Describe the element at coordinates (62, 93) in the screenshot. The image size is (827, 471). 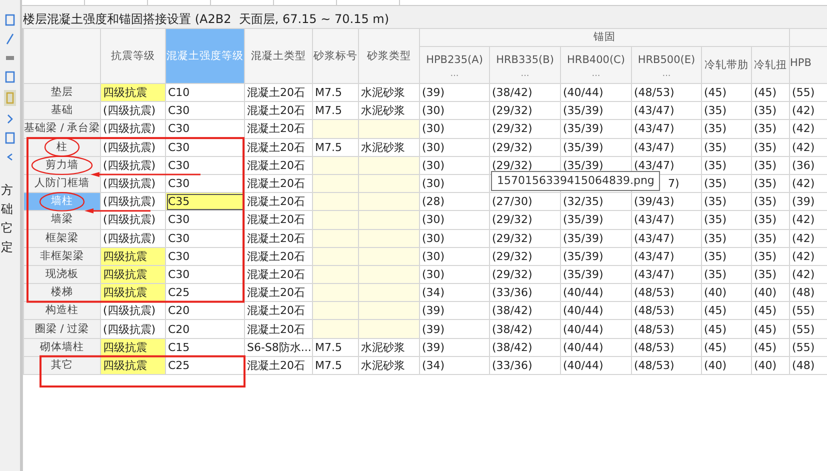
I see `row-header: 垫层` at that location.